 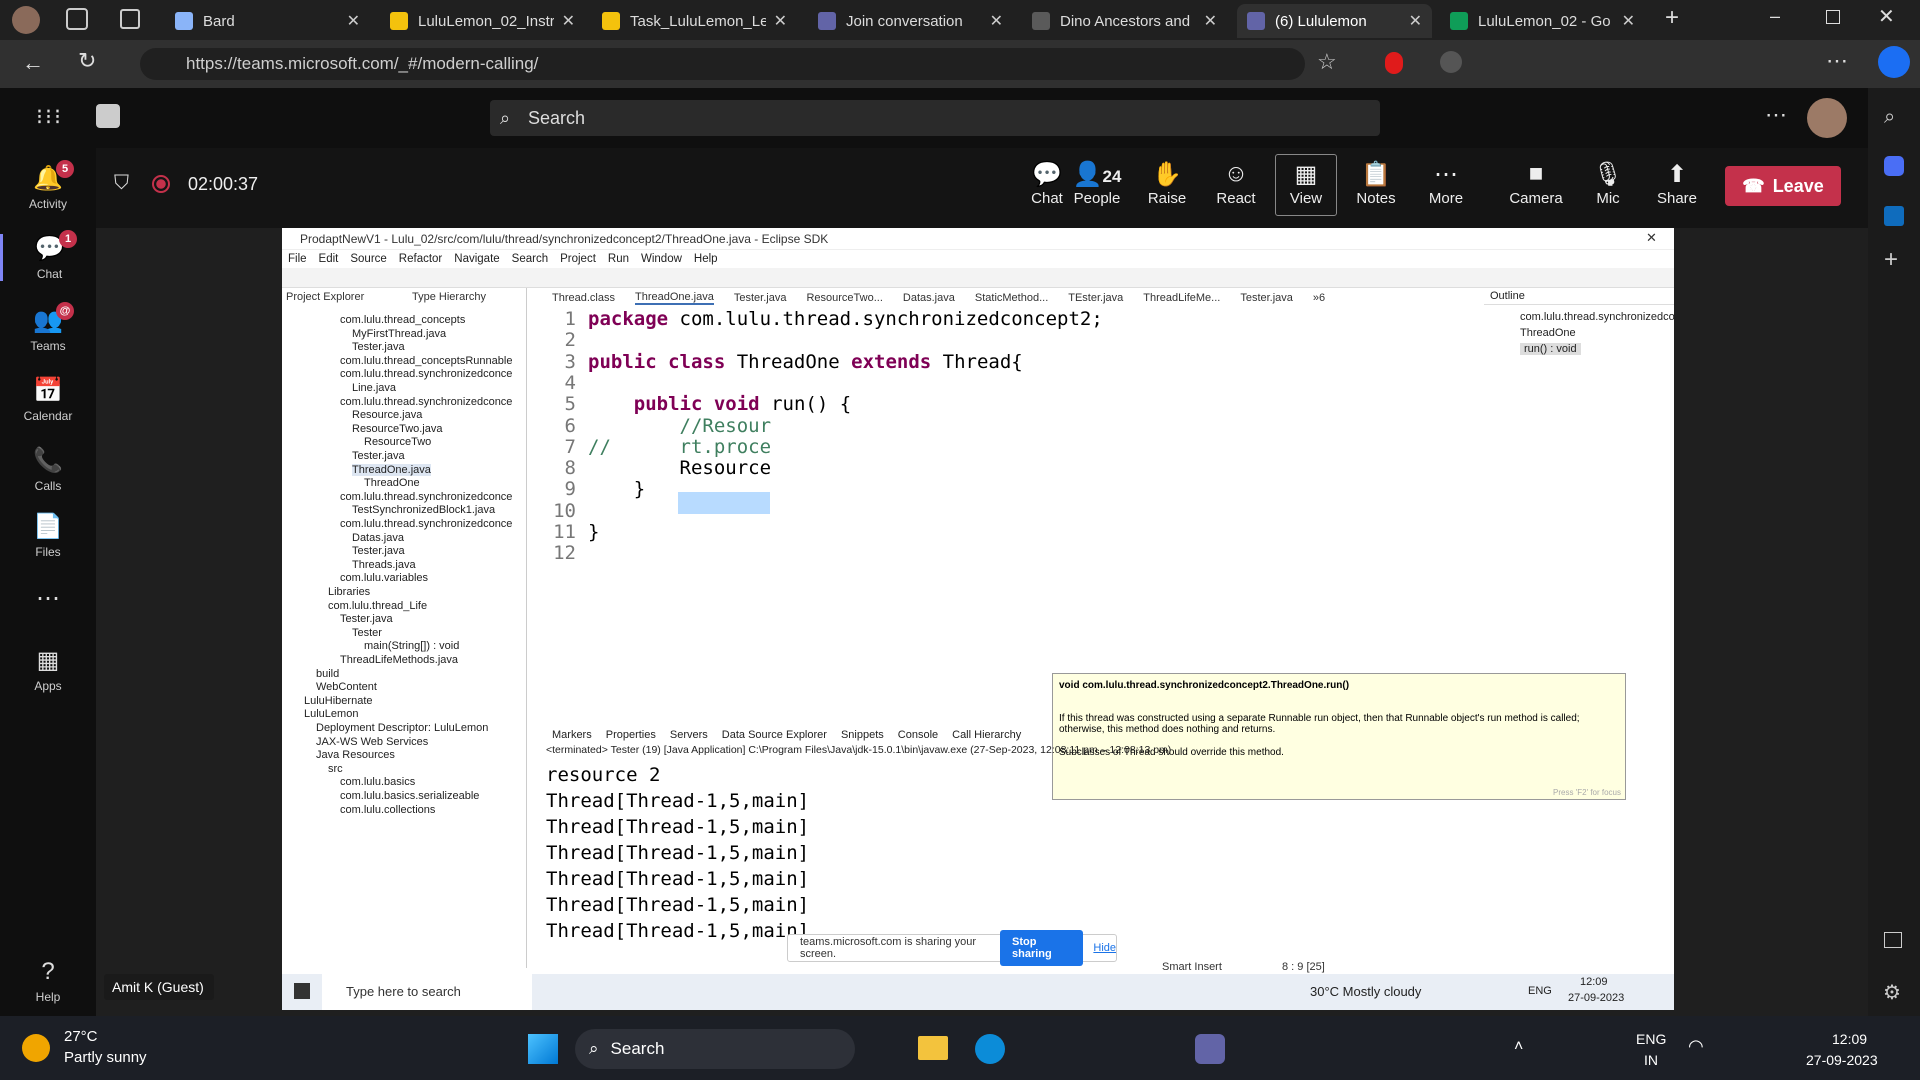 What do you see at coordinates (48, 669) in the screenshot?
I see `rail-item-apps: ▦ Apps` at bounding box center [48, 669].